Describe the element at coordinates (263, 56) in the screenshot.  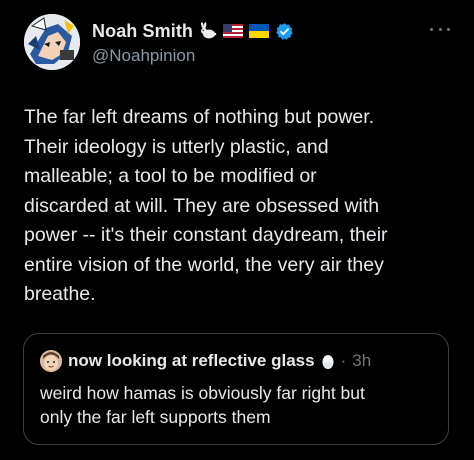
I see `author-handle: @Noahpinion` at that location.